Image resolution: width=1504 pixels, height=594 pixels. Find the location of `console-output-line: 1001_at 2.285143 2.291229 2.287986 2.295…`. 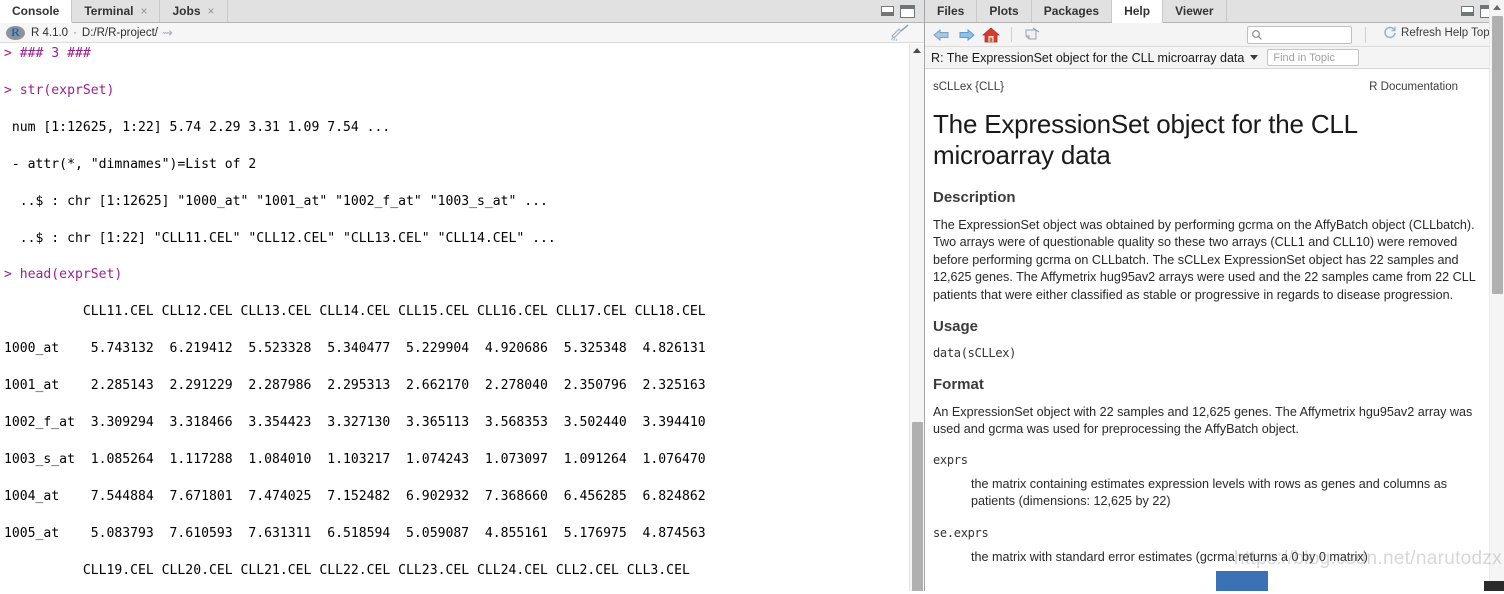

console-output-line: 1001_at 2.285143 2.291229 2.287986 2.295… is located at coordinates (355, 386).